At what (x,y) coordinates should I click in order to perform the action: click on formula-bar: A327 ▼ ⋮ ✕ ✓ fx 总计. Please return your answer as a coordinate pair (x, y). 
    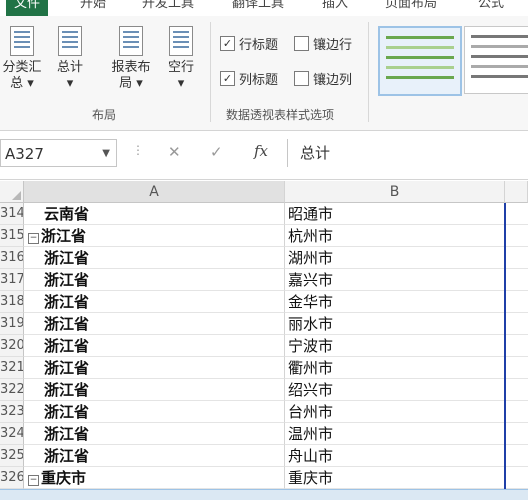
    Looking at the image, I should click on (264, 155).